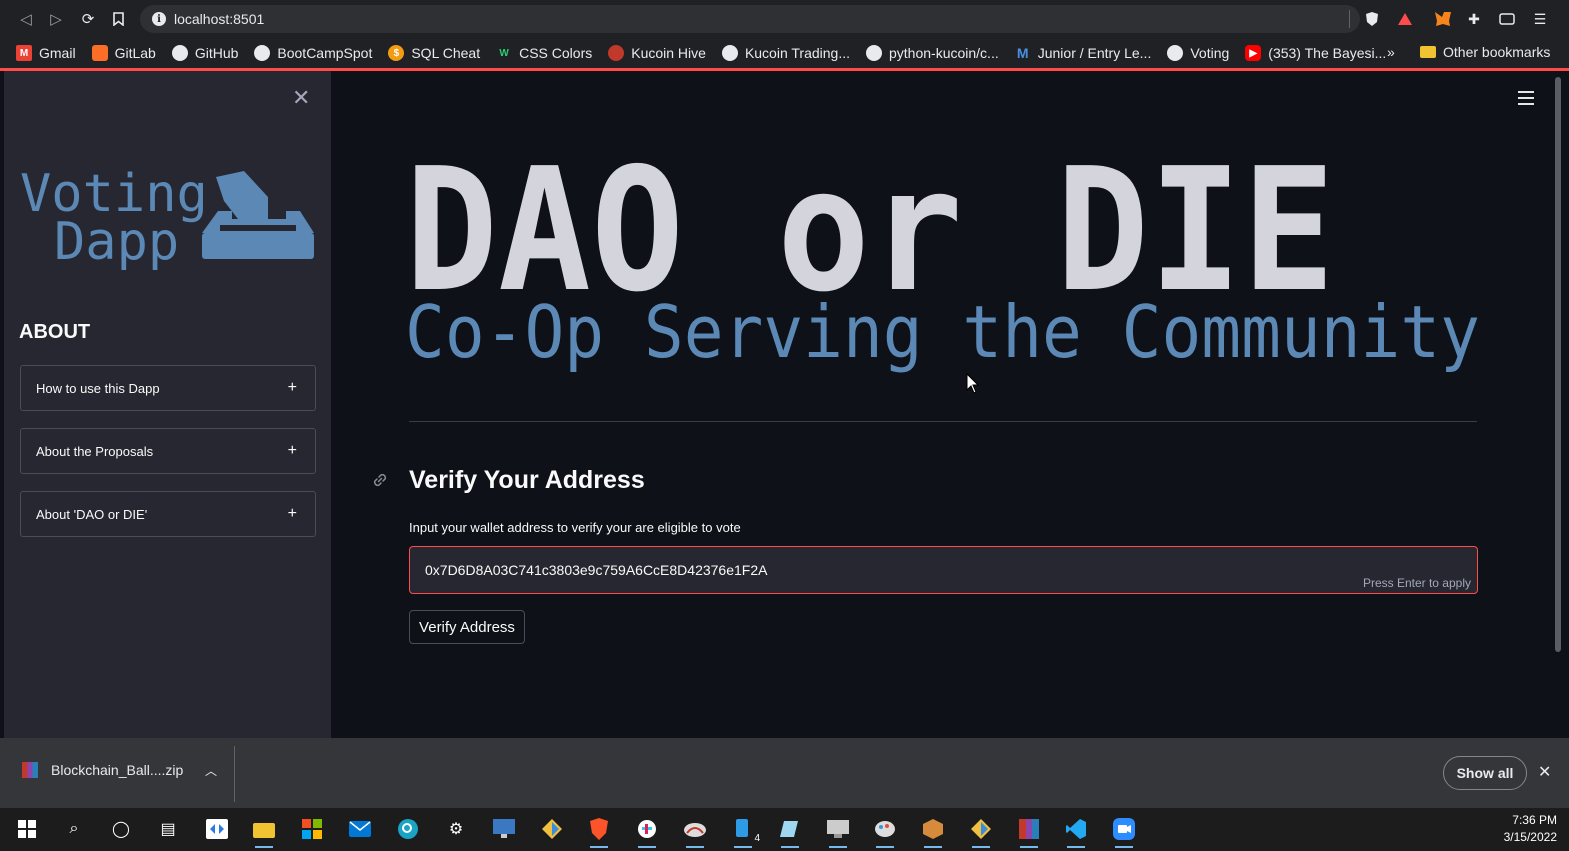  I want to click on zoom-icon, so click(1124, 832).